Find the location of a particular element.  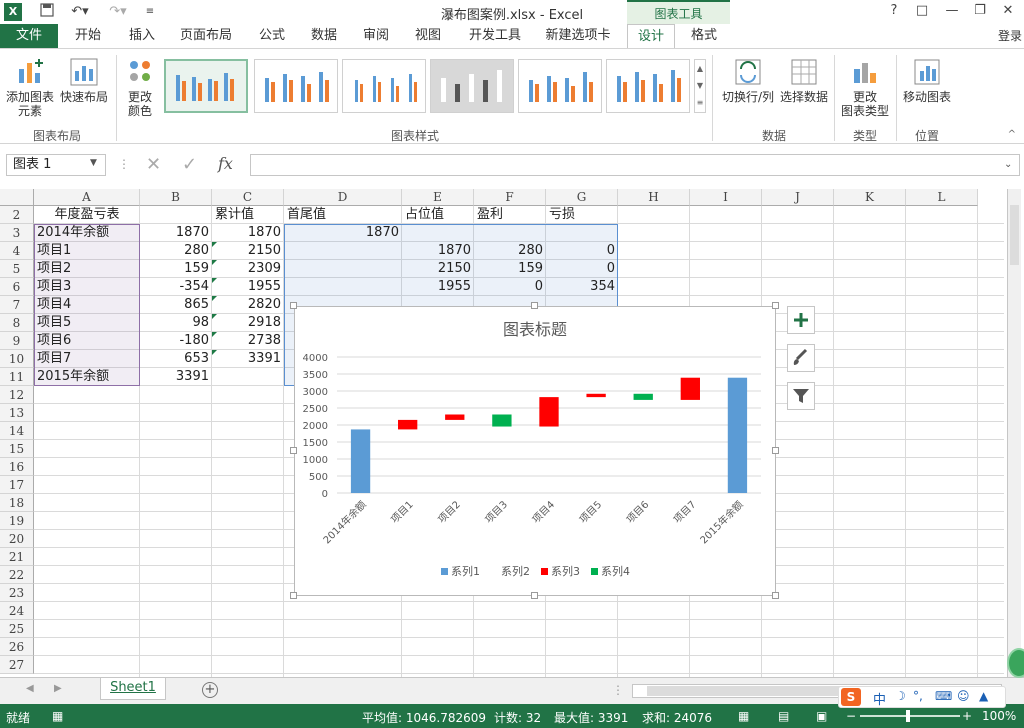

cell: 354 is located at coordinates (582, 287).